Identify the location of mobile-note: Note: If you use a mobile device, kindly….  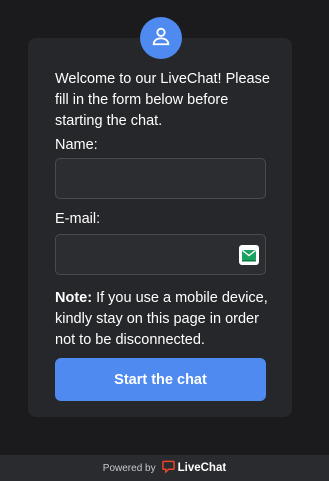
(162, 319).